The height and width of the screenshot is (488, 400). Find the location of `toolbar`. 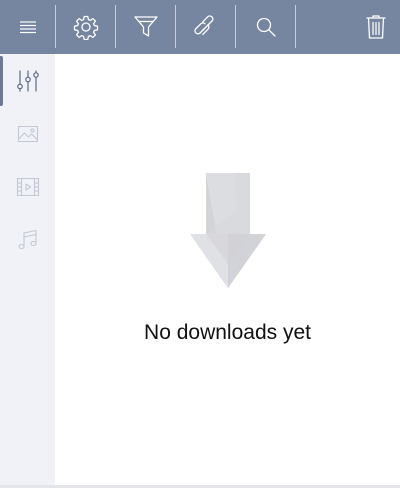

toolbar is located at coordinates (200, 27).